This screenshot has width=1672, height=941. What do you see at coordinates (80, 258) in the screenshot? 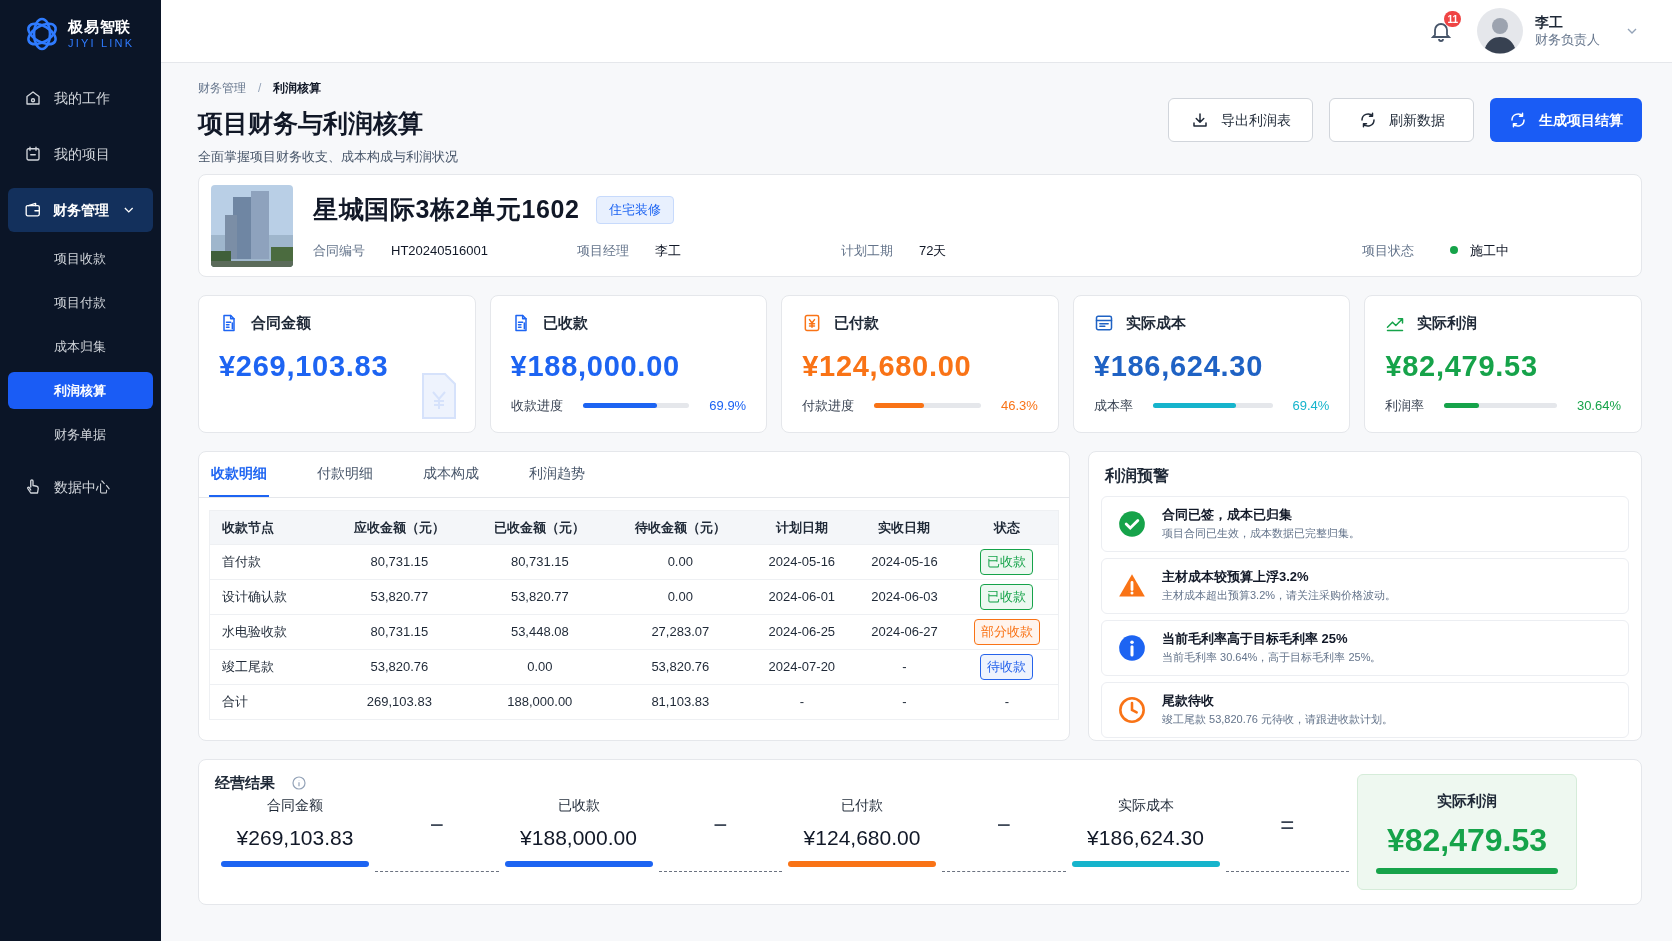
I see `nav-subitem: 项目收款` at bounding box center [80, 258].